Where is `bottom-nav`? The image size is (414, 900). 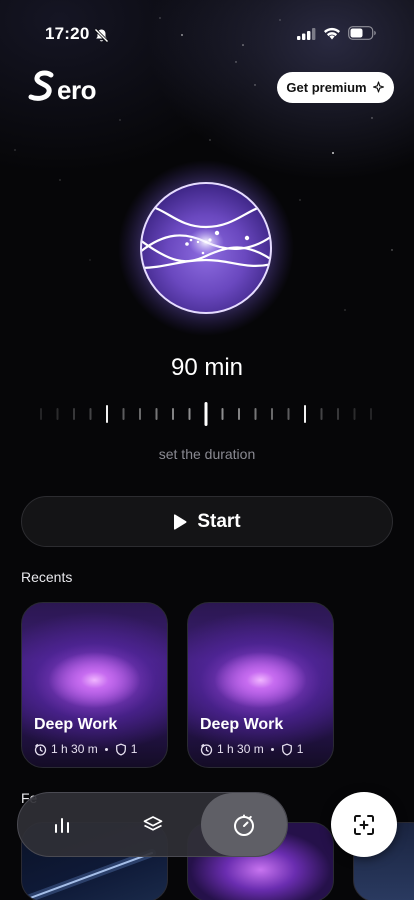 bottom-nav is located at coordinates (152, 824).